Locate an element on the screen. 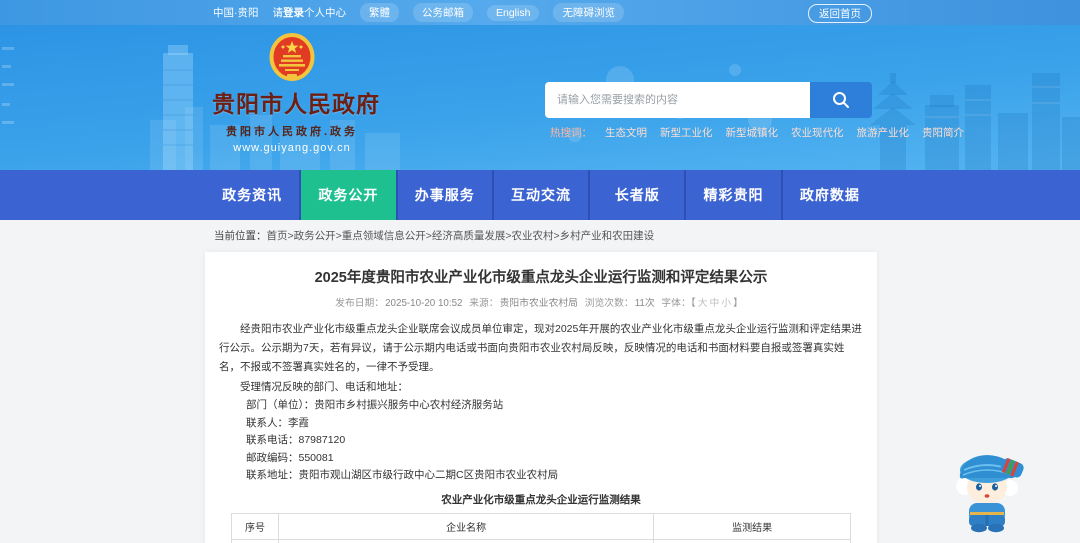 This screenshot has height=543, width=1080. font-bracket: 【 is located at coordinates (693, 303).